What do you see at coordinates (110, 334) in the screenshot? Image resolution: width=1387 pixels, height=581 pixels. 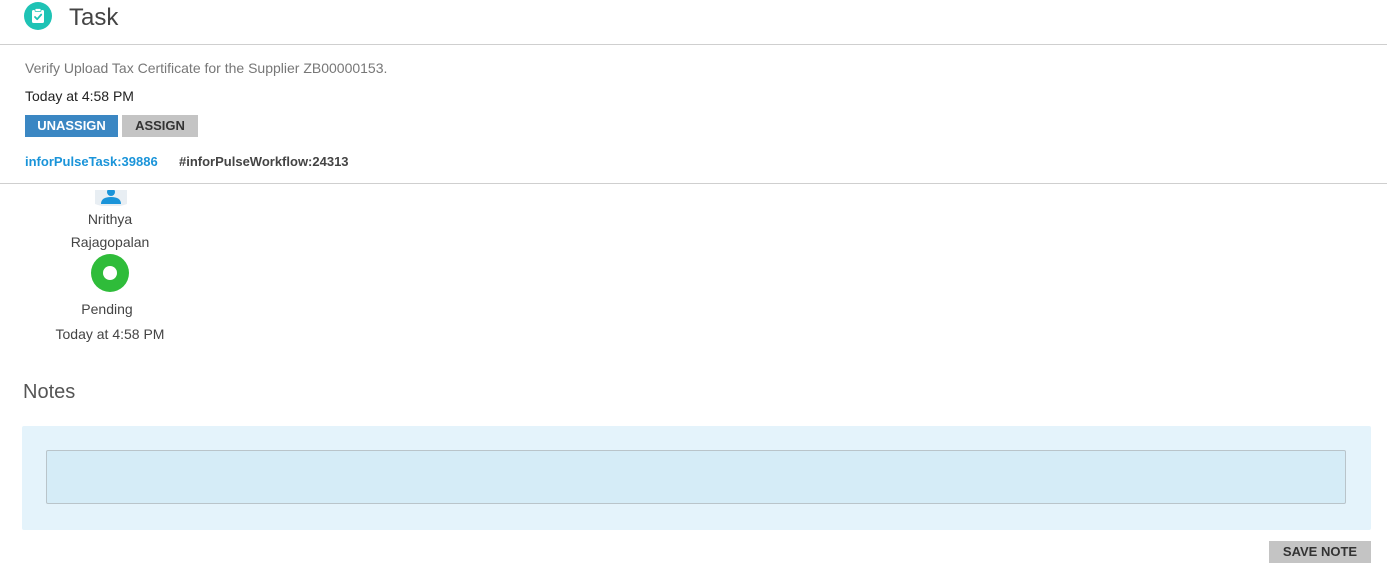 I see `status-timestamp: Today at 4:58 PM` at bounding box center [110, 334].